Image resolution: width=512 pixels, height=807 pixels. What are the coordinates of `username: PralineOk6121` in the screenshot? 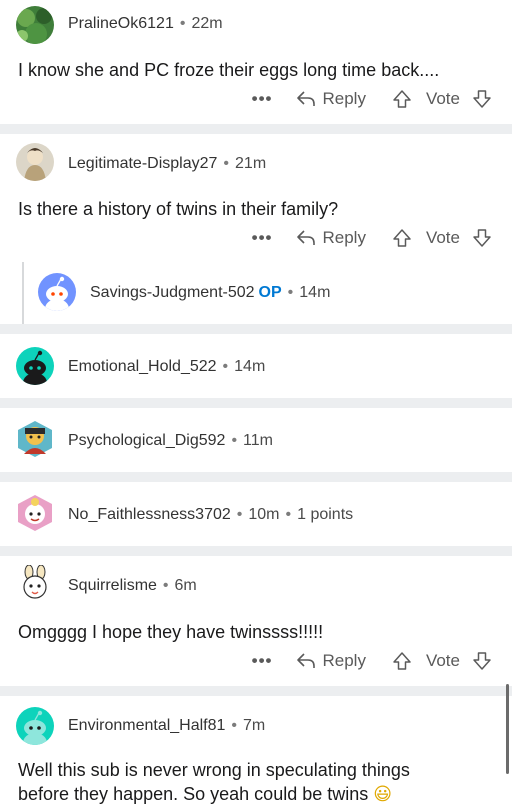 It's located at (121, 23).